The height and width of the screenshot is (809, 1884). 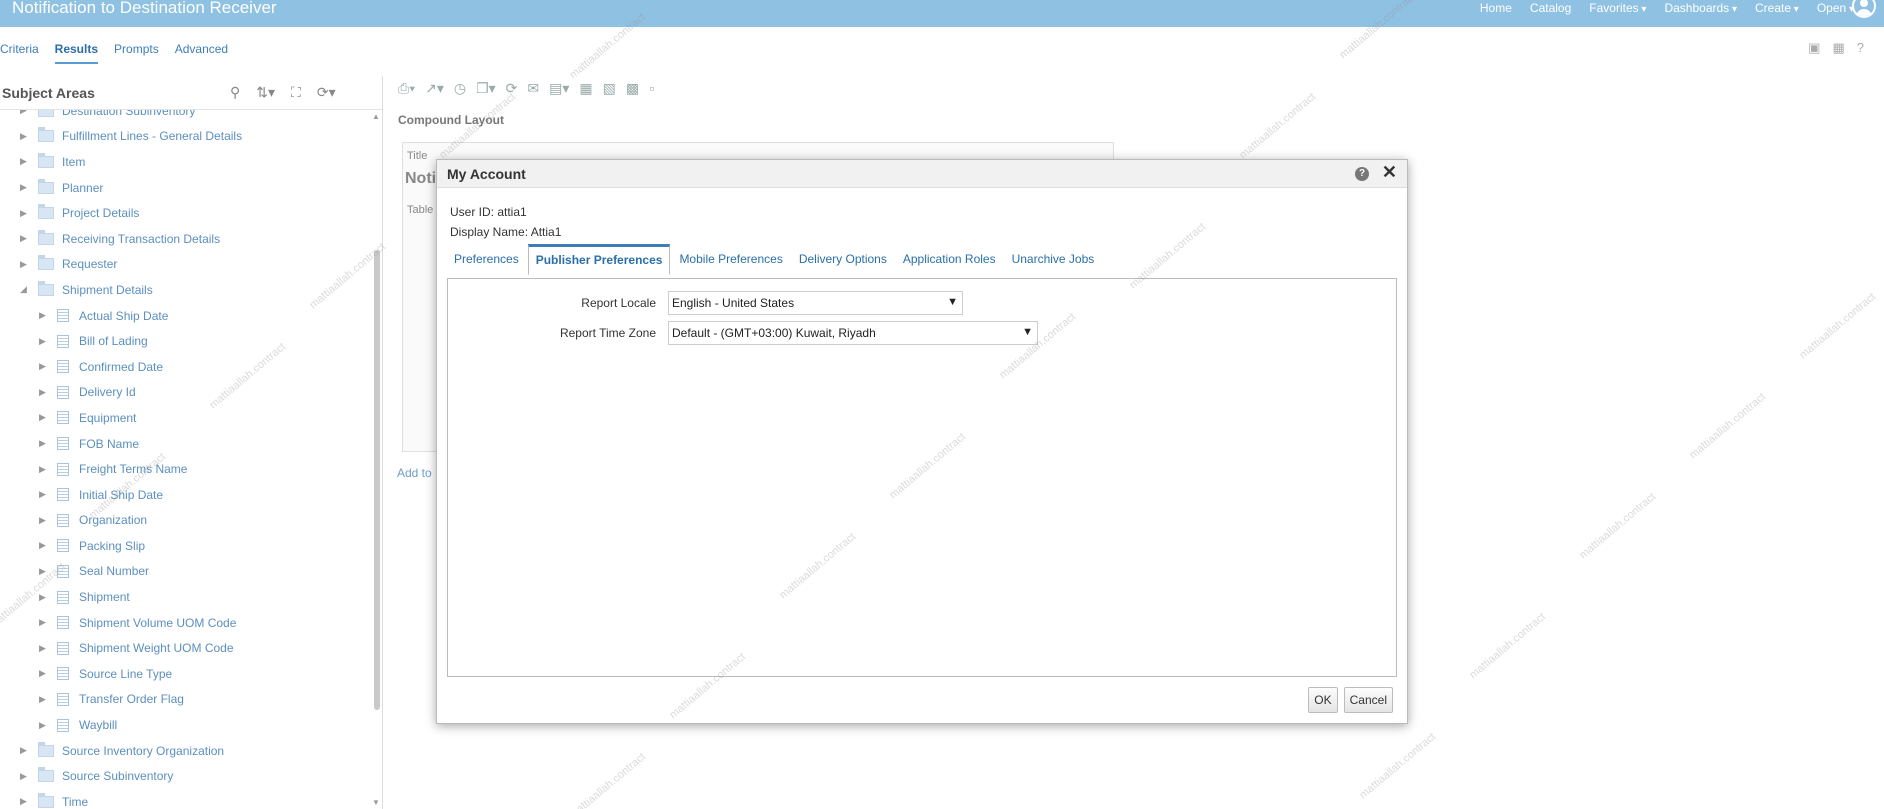 I want to click on tree-folder: ▶ Time, so click(x=185, y=799).